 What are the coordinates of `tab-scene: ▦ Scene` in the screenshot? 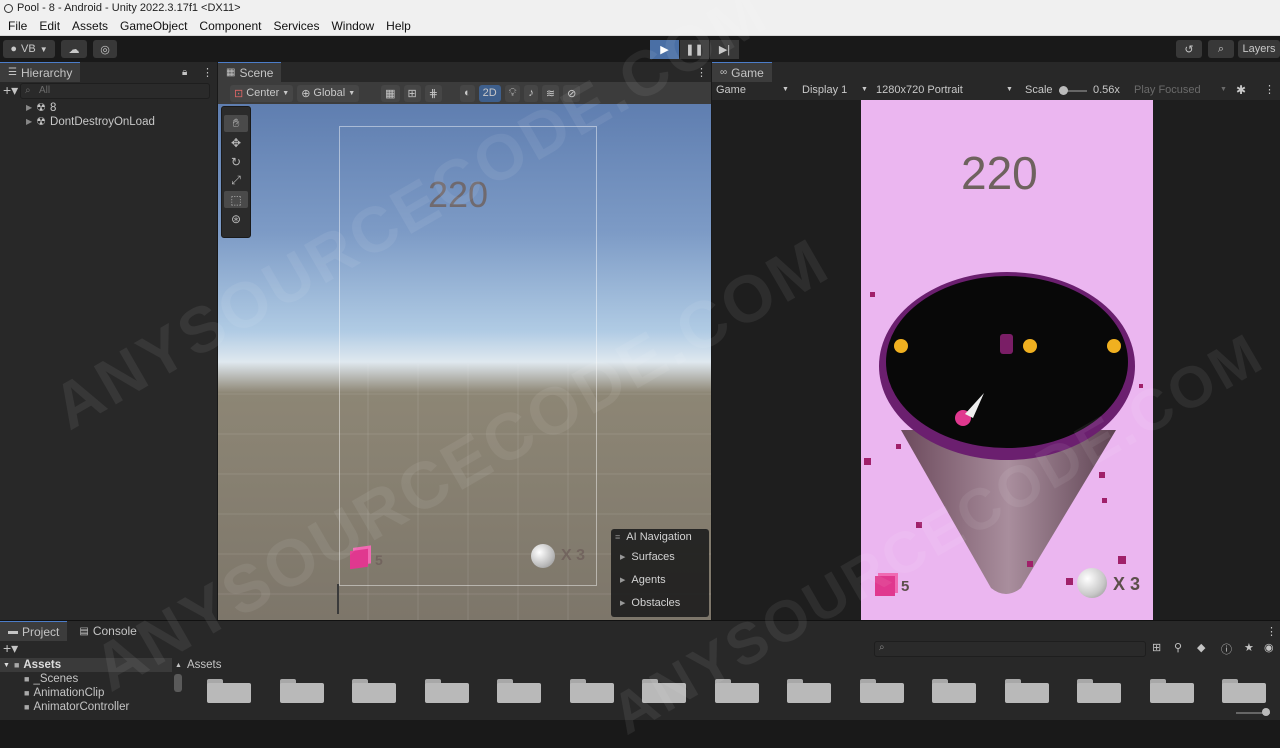 It's located at (250, 72).